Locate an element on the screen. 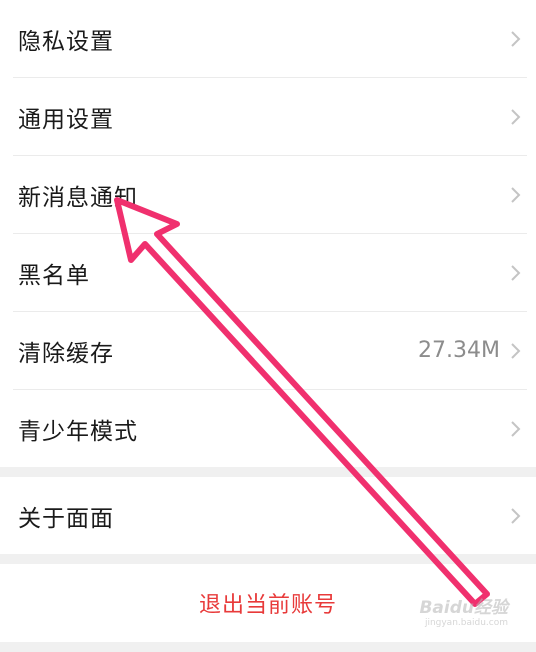 The height and width of the screenshot is (652, 536). watermark-brand: Baidu经验 is located at coordinates (463, 608).